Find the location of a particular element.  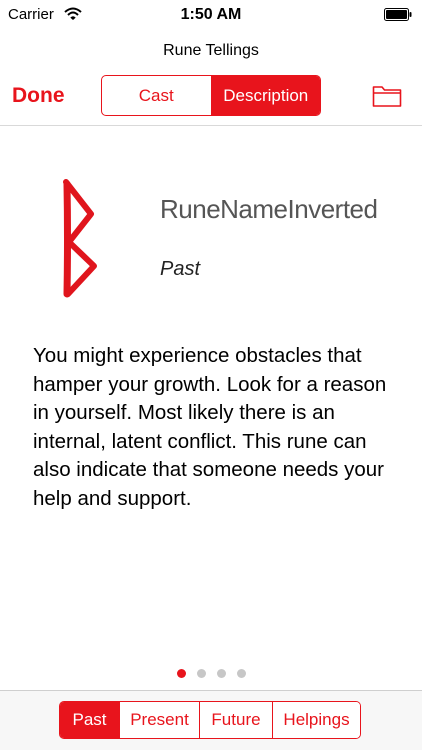

rune-position-label: Past is located at coordinates (180, 269).